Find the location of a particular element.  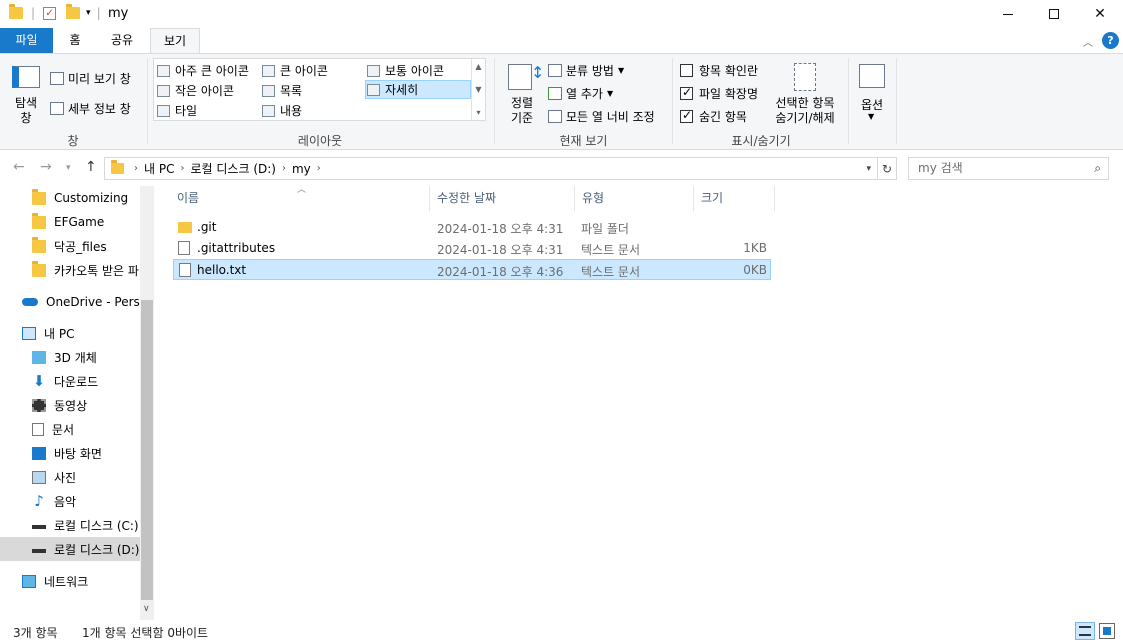

nav-item-dakgong-files: 닥공_files is located at coordinates (71, 246).